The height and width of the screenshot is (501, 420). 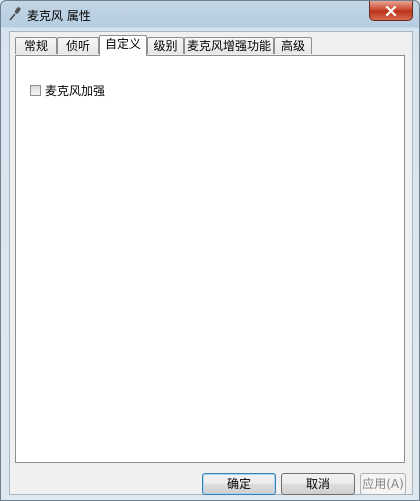 I want to click on mic-boost-option: 麦克风加强, so click(x=67, y=90).